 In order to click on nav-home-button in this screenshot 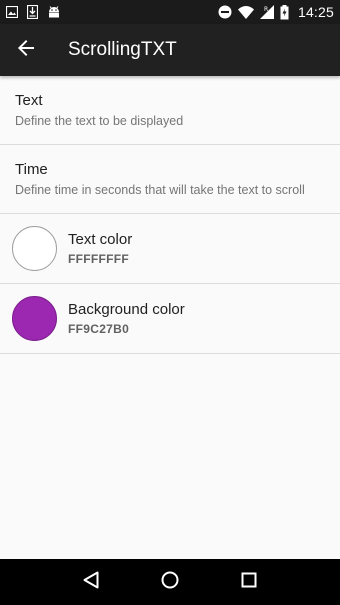, I will do `click(170, 582)`.